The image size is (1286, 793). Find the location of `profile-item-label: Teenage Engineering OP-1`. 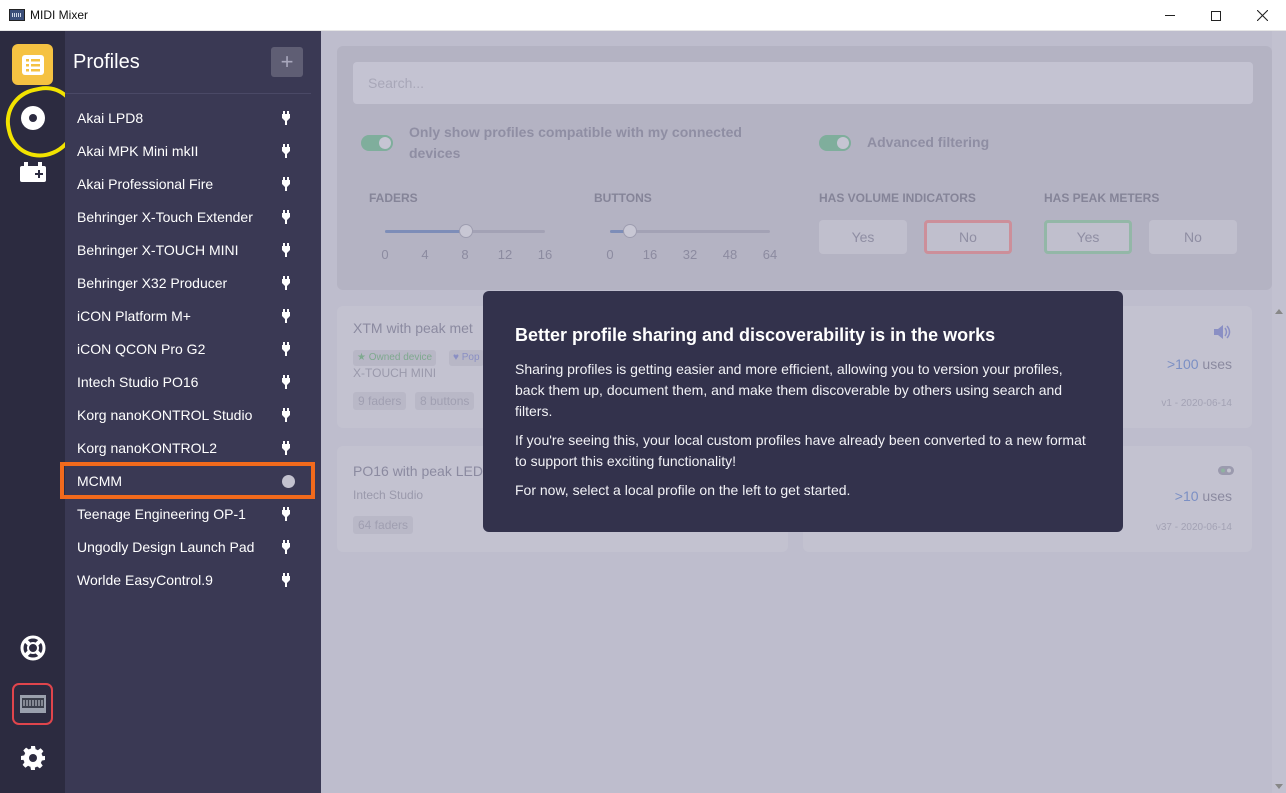

profile-item-label: Teenage Engineering OP-1 is located at coordinates (161, 513).